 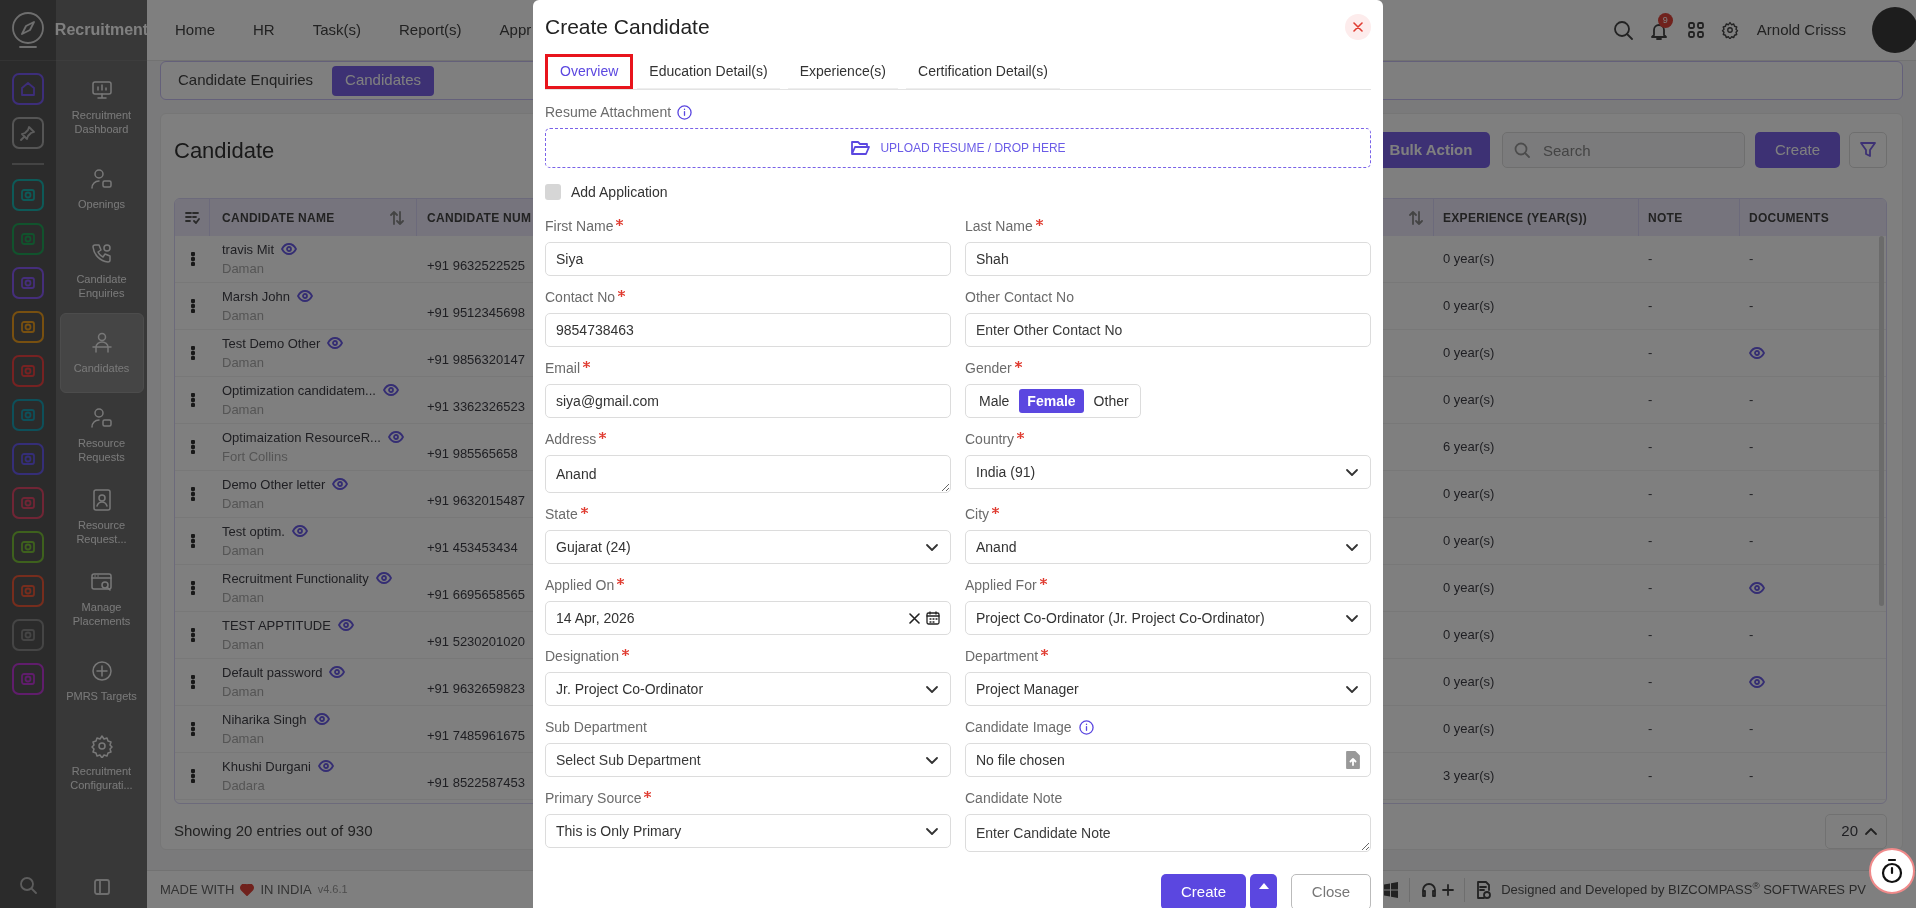 What do you see at coordinates (253, 531) in the screenshot?
I see `candidate-name: Test optim.` at bounding box center [253, 531].